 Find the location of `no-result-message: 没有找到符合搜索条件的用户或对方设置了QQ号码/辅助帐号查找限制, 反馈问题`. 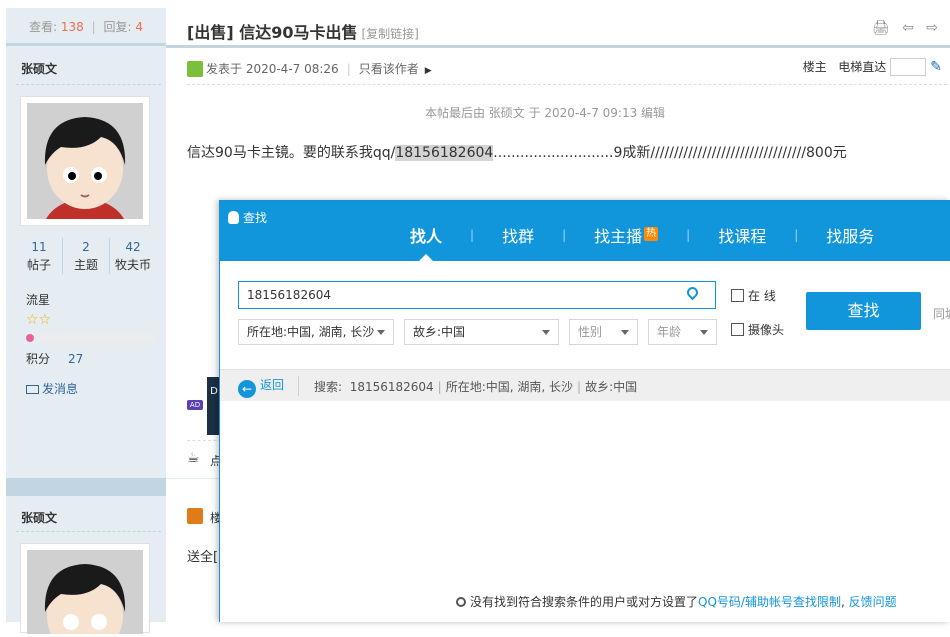

no-result-message: 没有找到符合搜索条件的用户或对方设置了QQ号码/辅助帐号查找限制, 反馈问题 is located at coordinates (676, 601).